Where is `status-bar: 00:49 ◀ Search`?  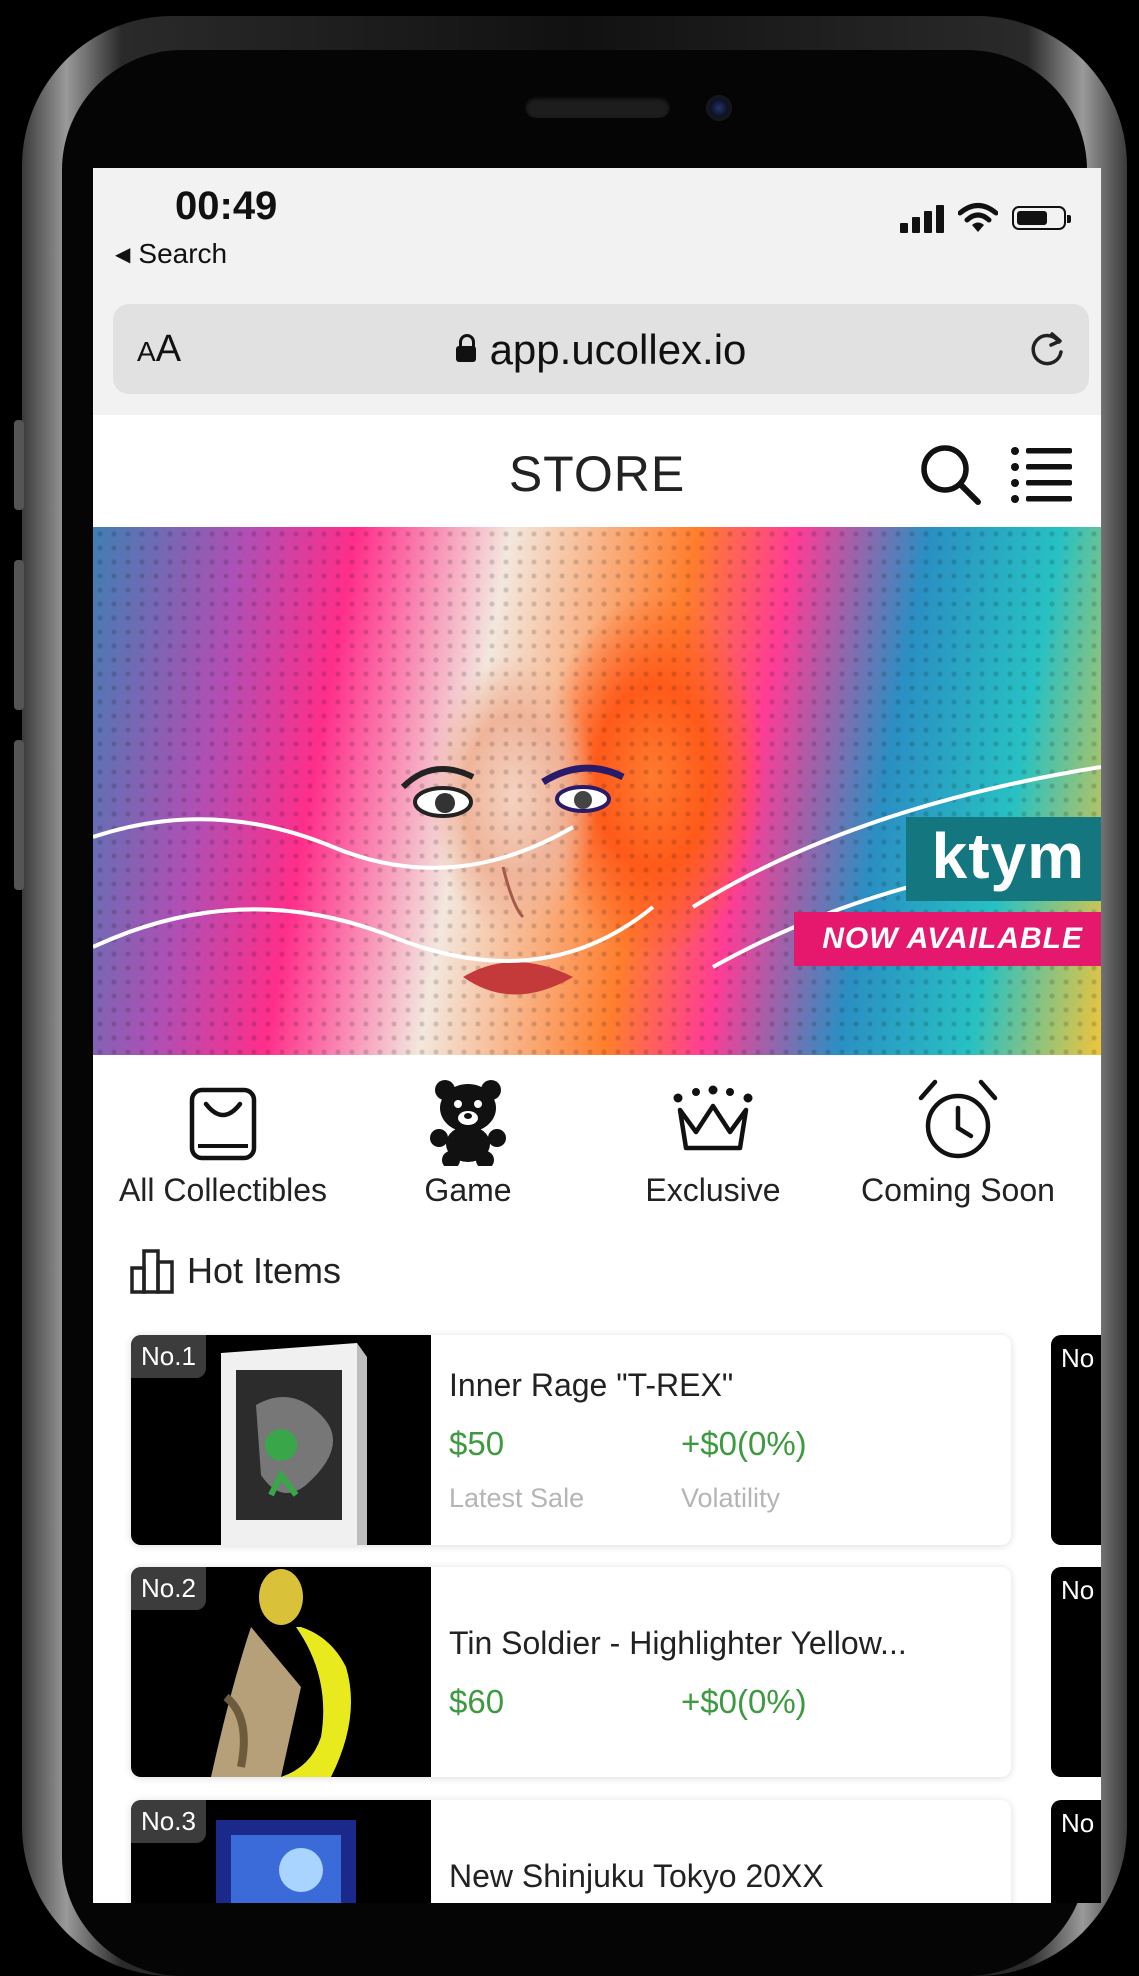 status-bar: 00:49 ◀ Search is located at coordinates (597, 229).